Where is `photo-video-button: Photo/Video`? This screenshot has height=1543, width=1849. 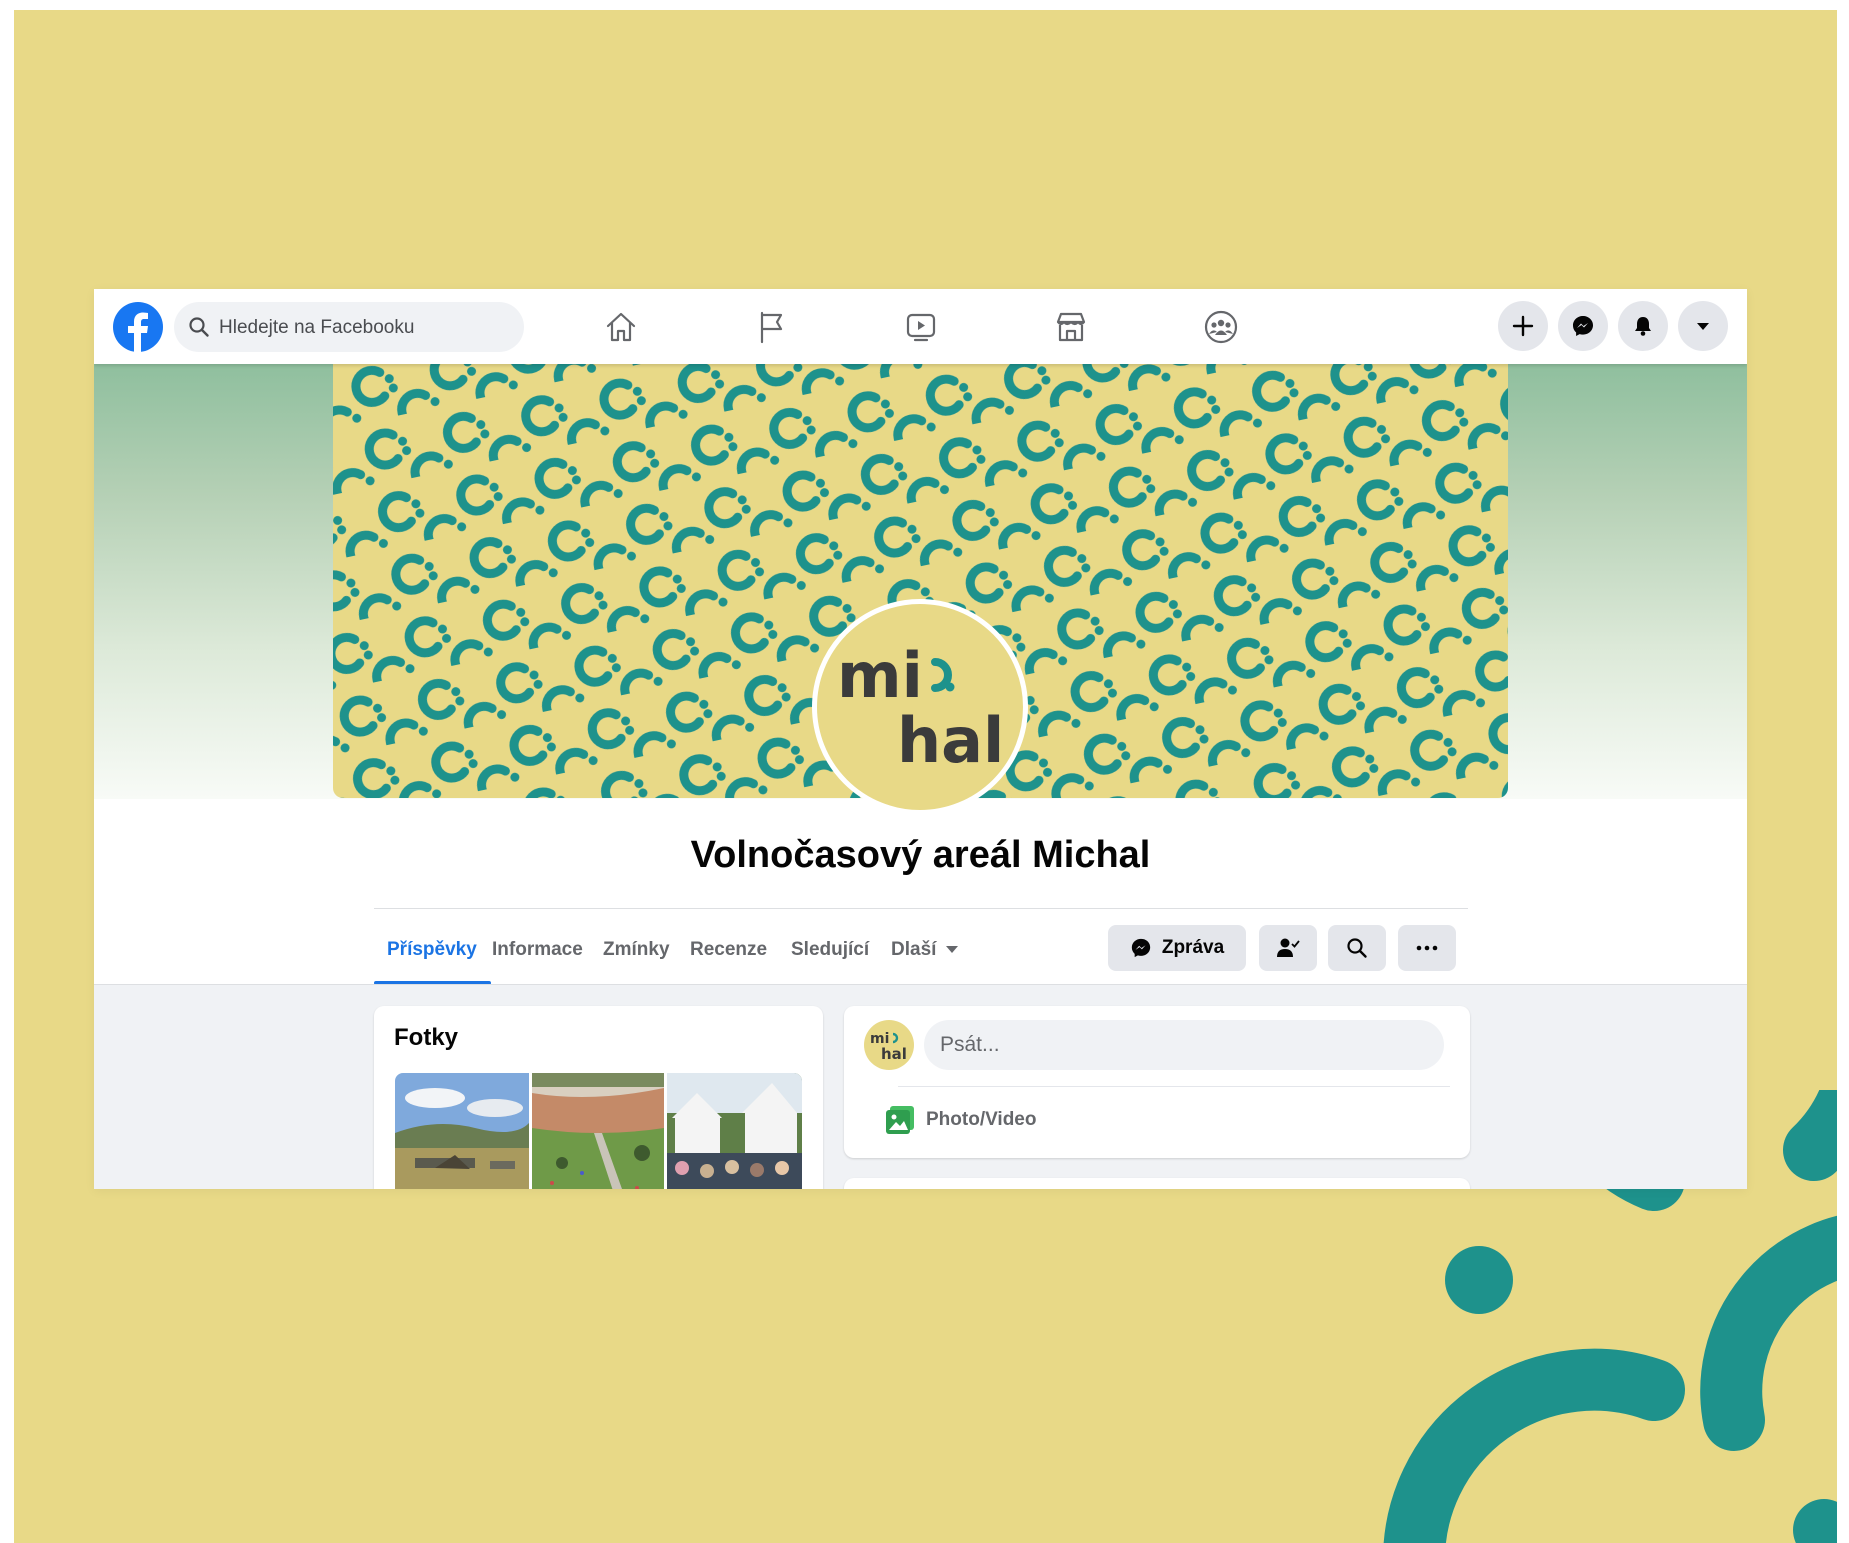 photo-video-button: Photo/Video is located at coordinates (961, 1120).